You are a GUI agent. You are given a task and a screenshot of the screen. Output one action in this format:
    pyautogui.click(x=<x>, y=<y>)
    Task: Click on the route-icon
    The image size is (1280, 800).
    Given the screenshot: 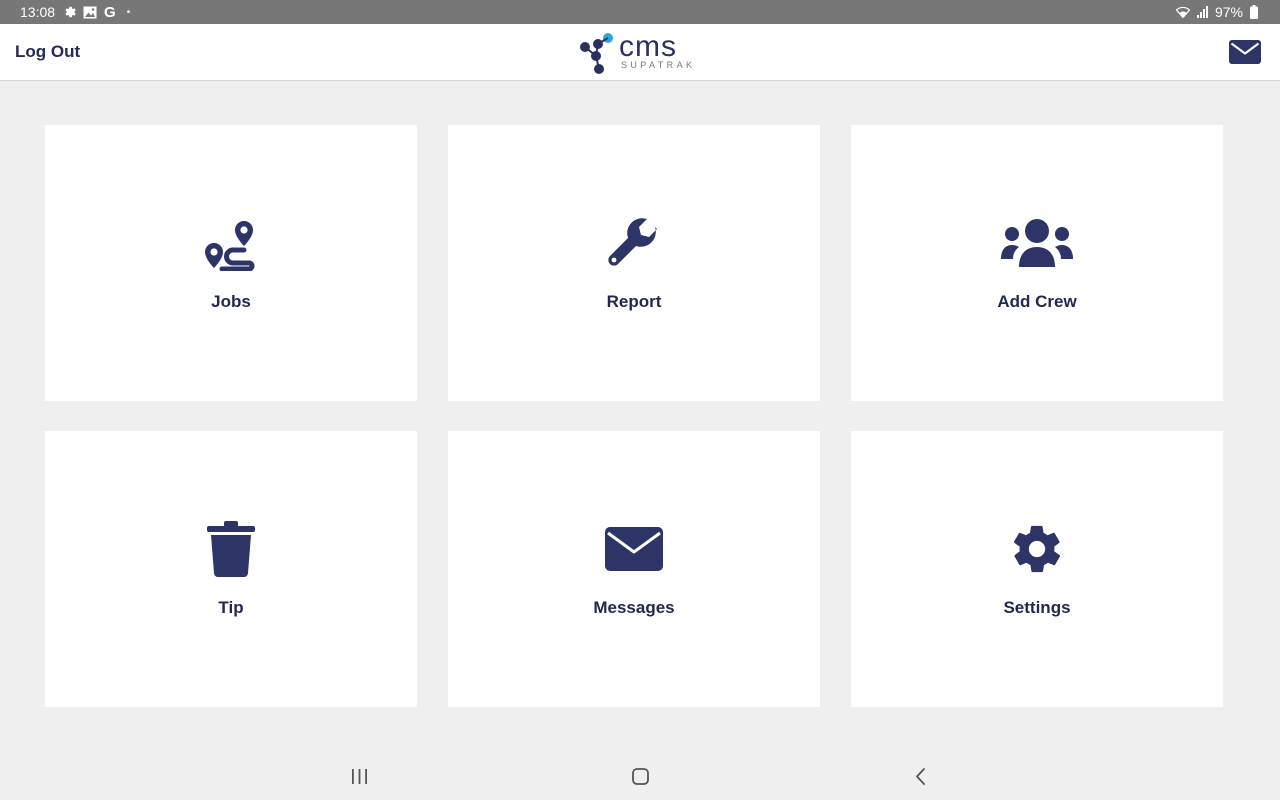 What is the action you would take?
    pyautogui.click(x=230, y=246)
    